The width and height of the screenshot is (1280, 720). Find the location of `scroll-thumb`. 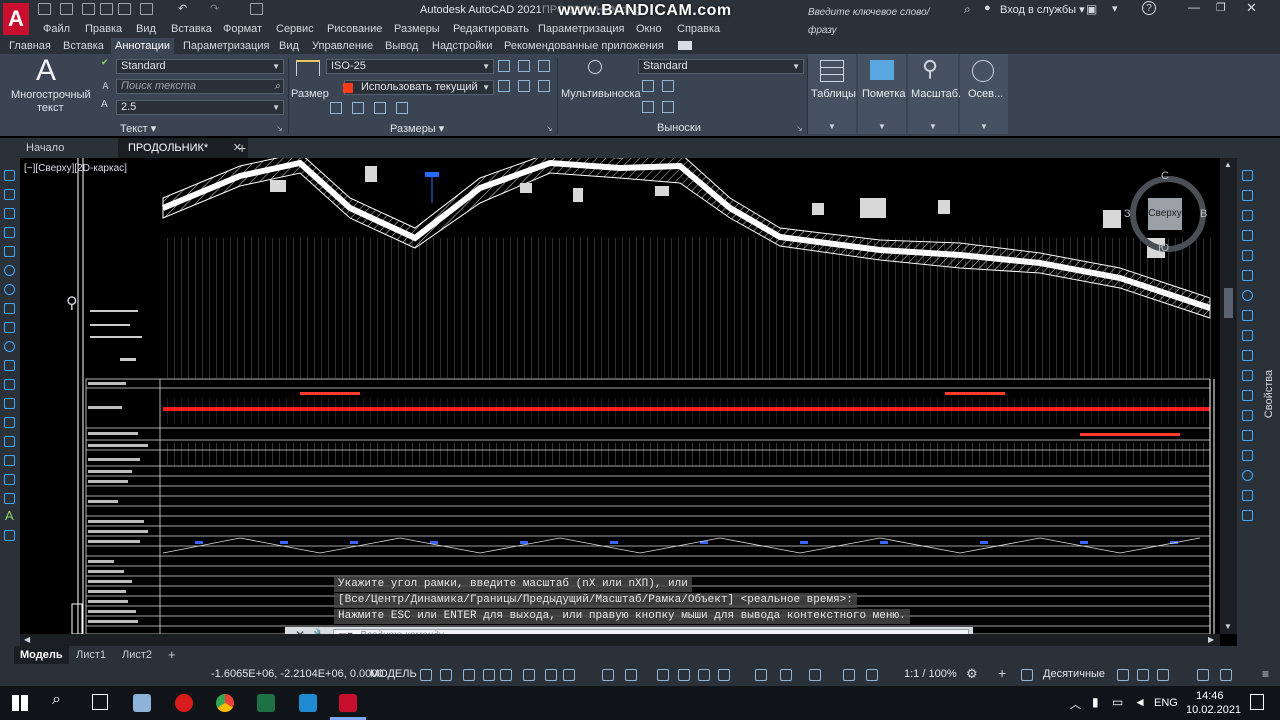

scroll-thumb is located at coordinates (1228, 303).